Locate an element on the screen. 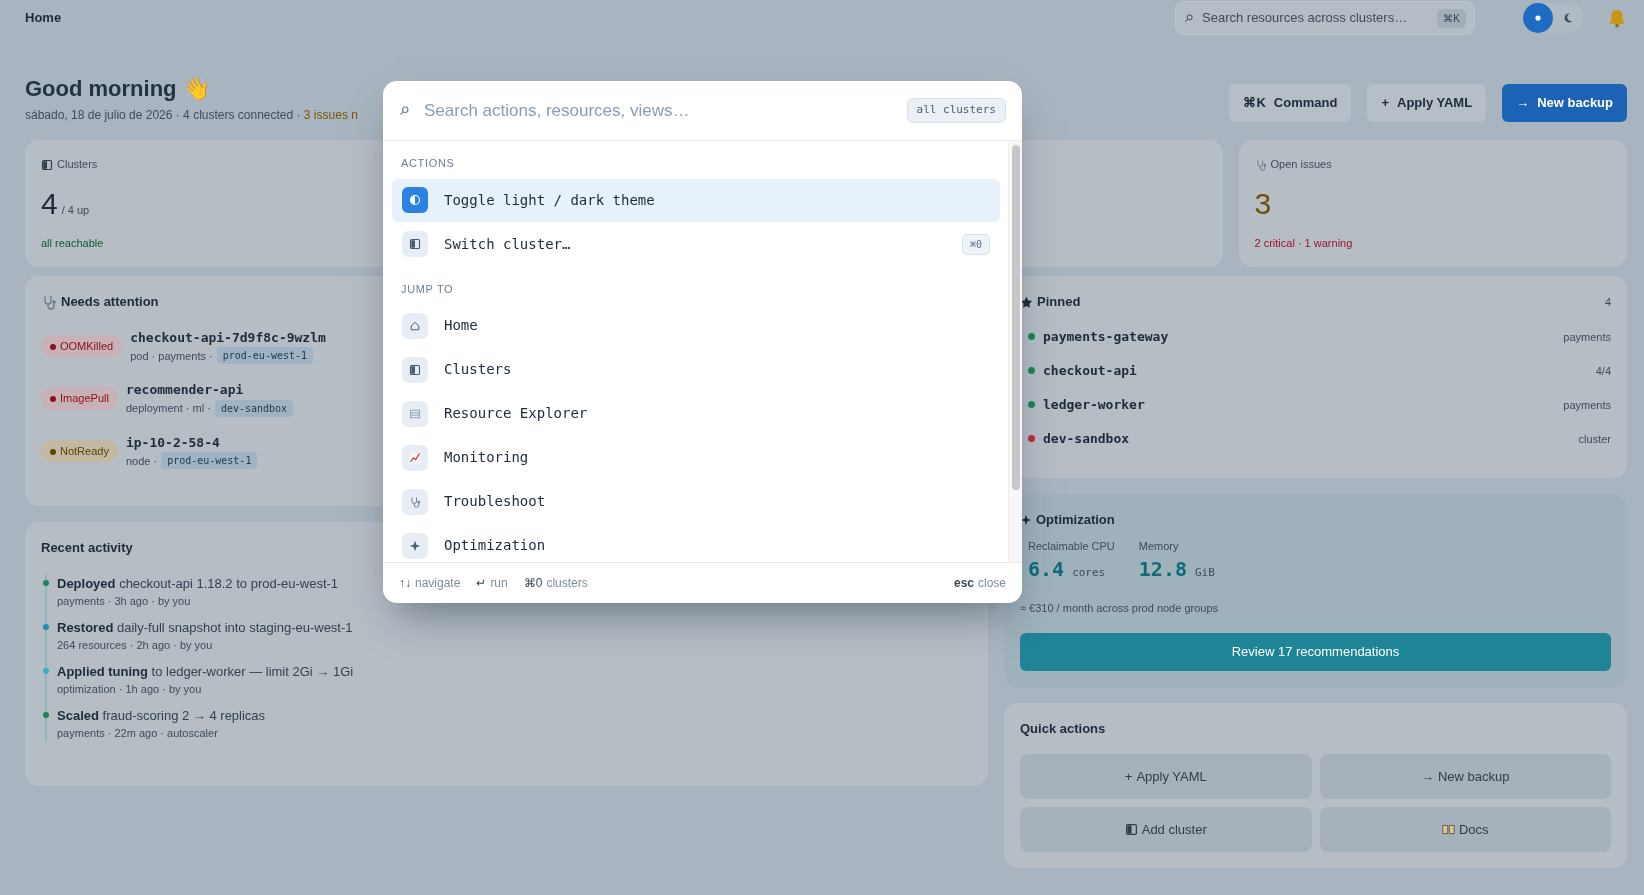 This screenshot has width=1644, height=895. star-icon is located at coordinates (1026, 302).